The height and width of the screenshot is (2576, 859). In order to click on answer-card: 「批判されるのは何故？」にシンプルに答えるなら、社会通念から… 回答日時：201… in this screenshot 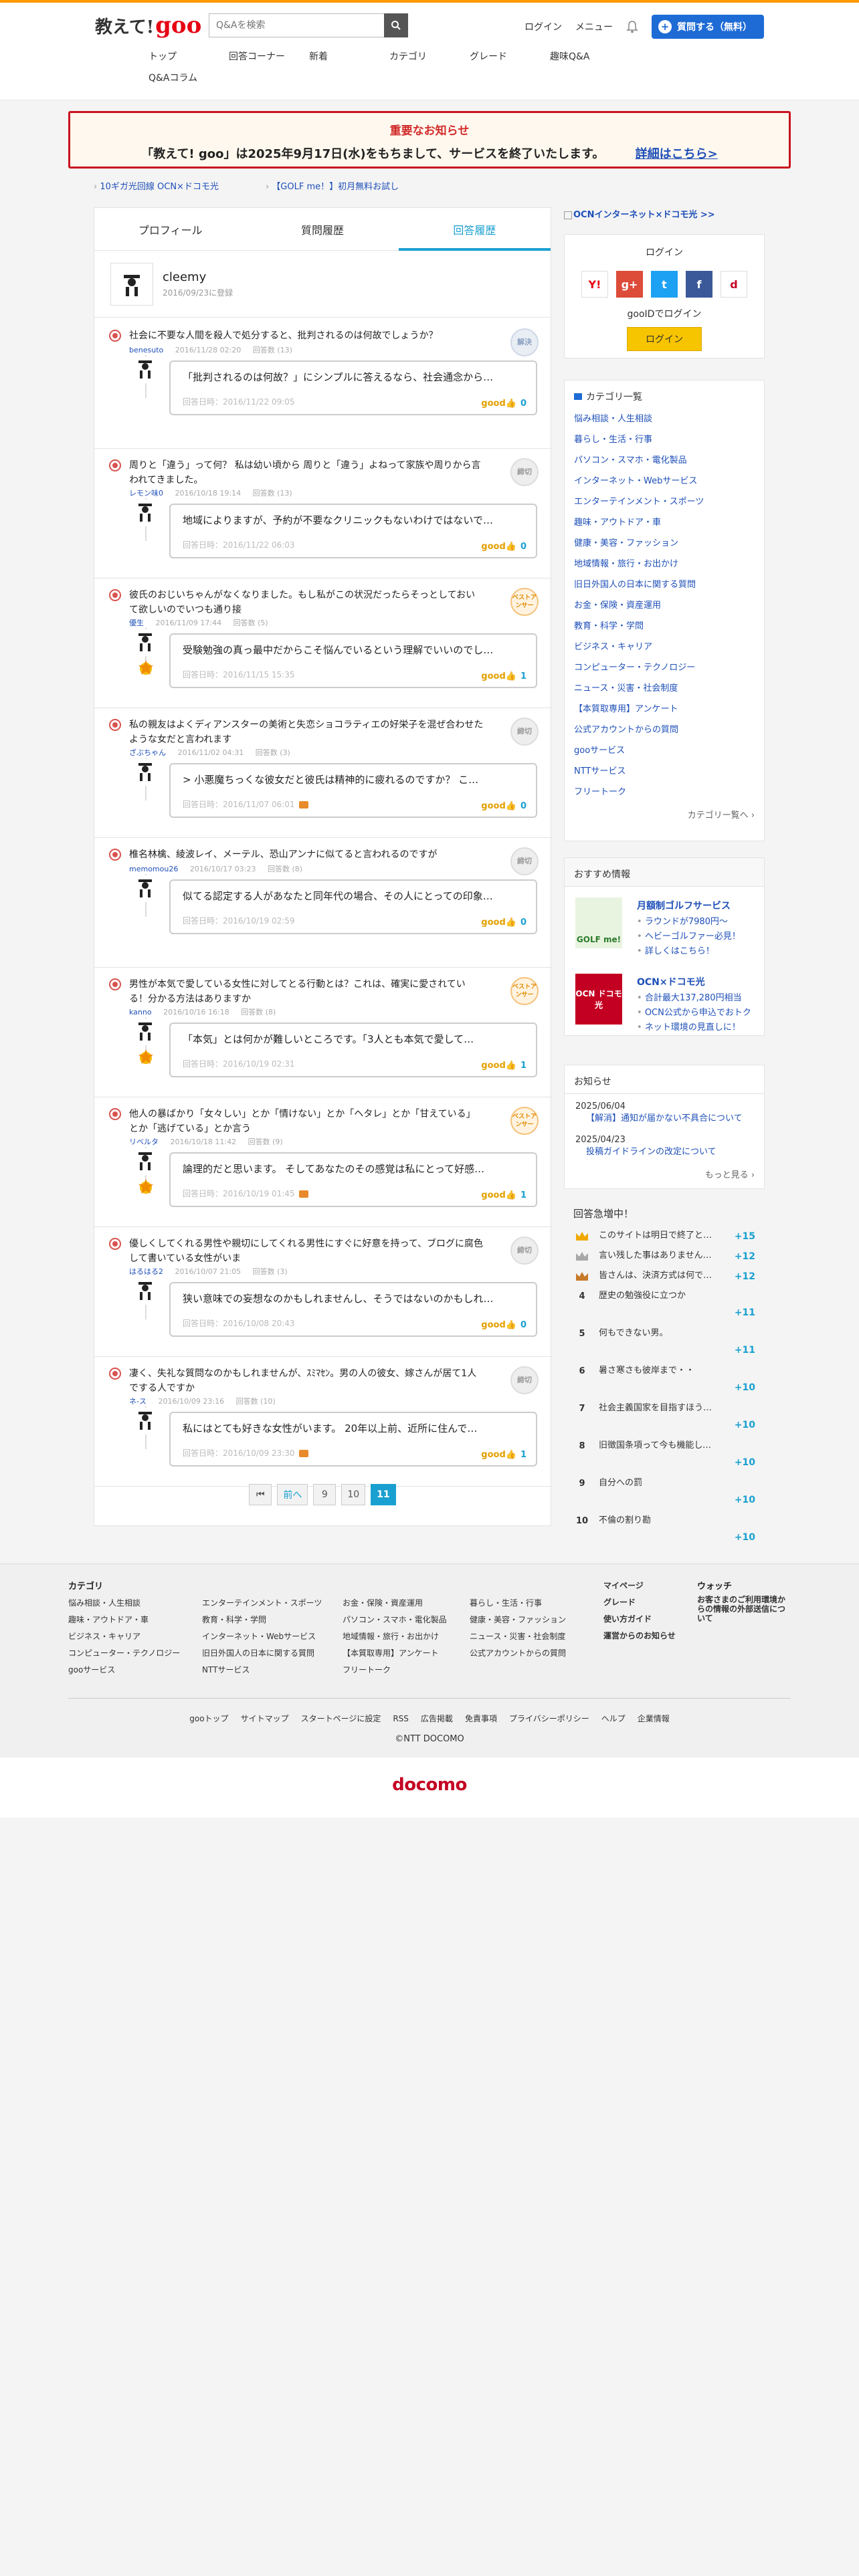, I will do `click(353, 388)`.